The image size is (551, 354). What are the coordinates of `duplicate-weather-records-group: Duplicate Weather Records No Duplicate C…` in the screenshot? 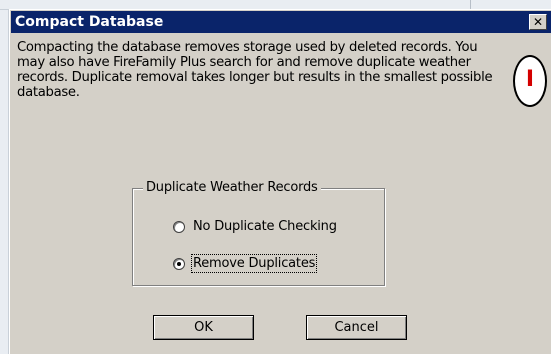 It's located at (258, 233).